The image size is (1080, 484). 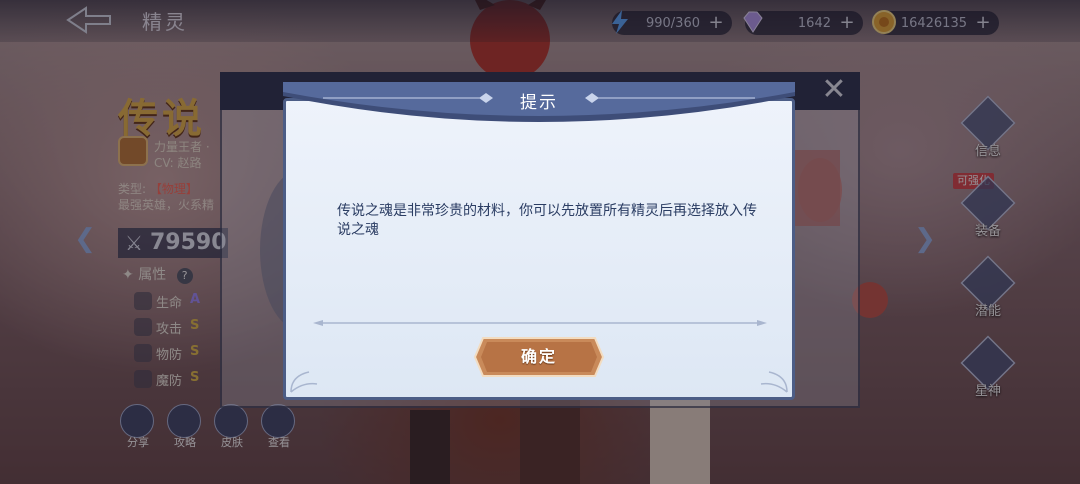 What do you see at coordinates (540, 323) in the screenshot?
I see `dialog-divider` at bounding box center [540, 323].